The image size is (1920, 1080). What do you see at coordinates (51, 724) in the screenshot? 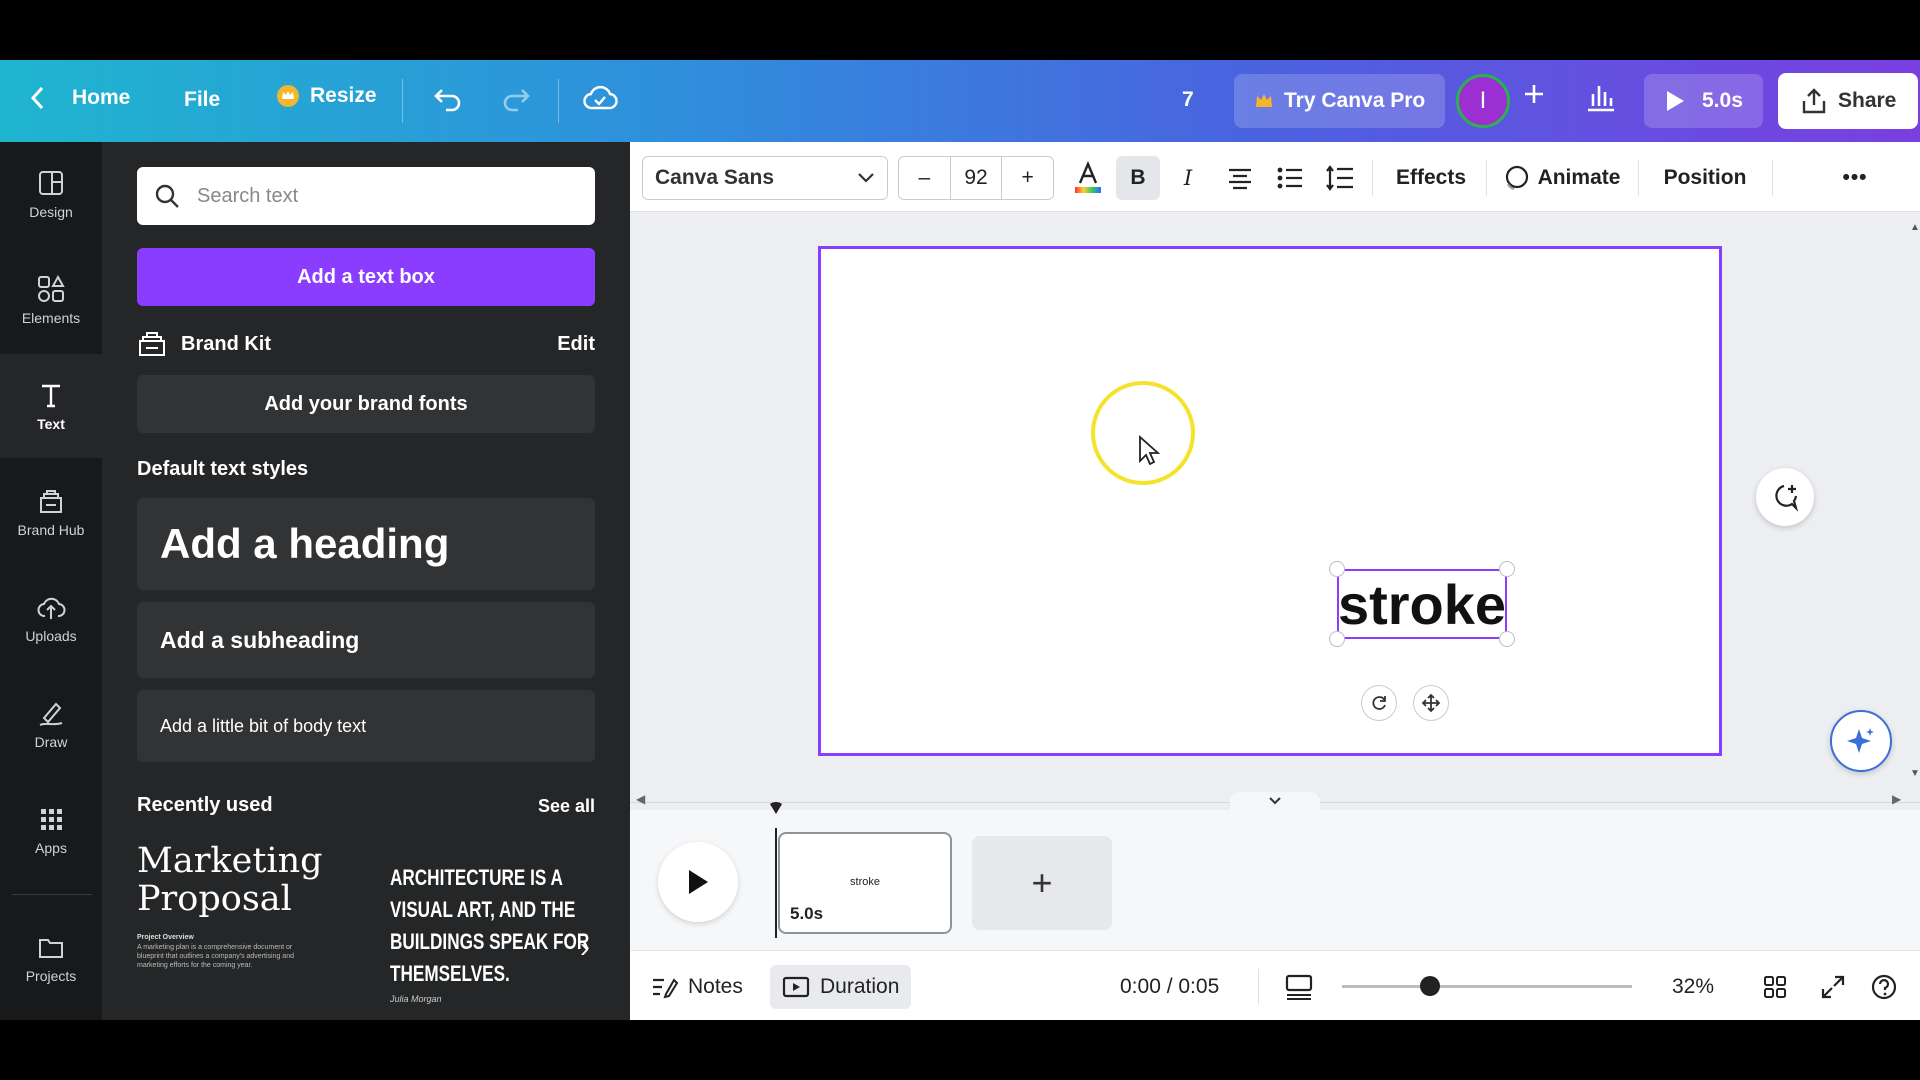
I see `rail-item-draw: Draw` at bounding box center [51, 724].